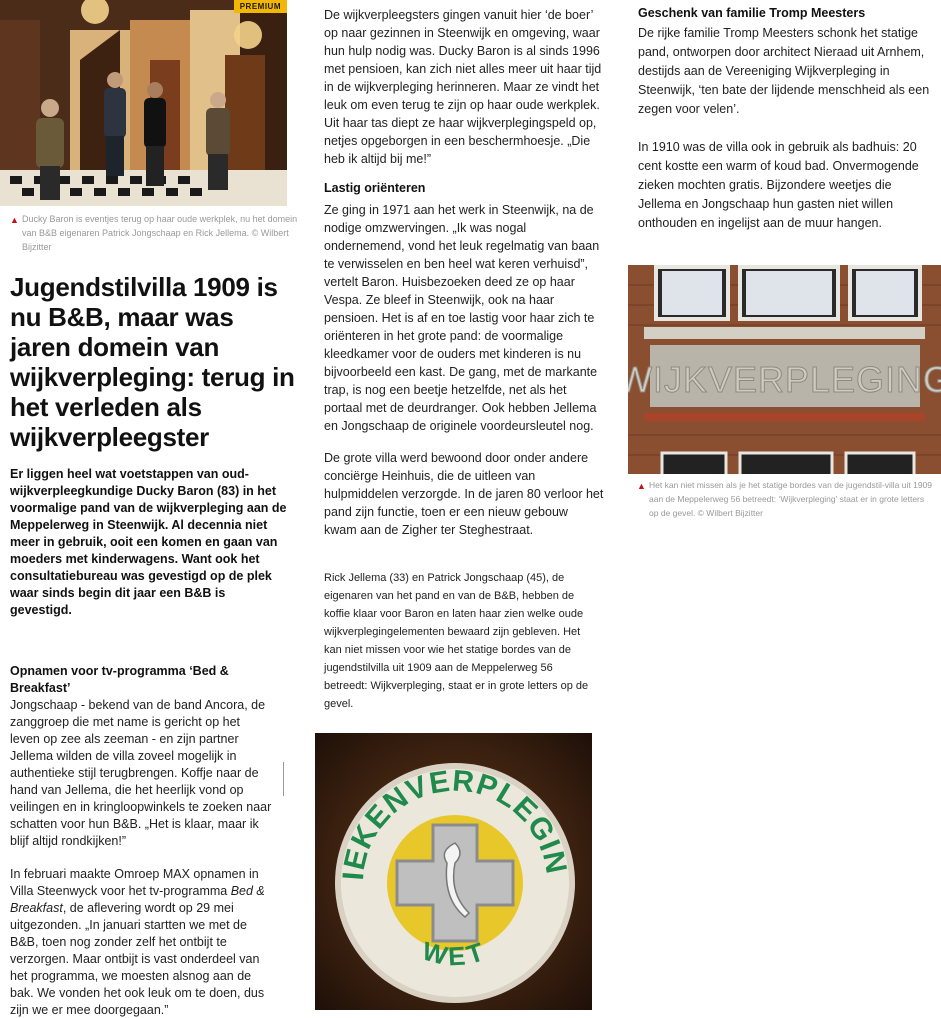 The height and width of the screenshot is (1018, 941). I want to click on scroll-indicator, so click(283, 779).